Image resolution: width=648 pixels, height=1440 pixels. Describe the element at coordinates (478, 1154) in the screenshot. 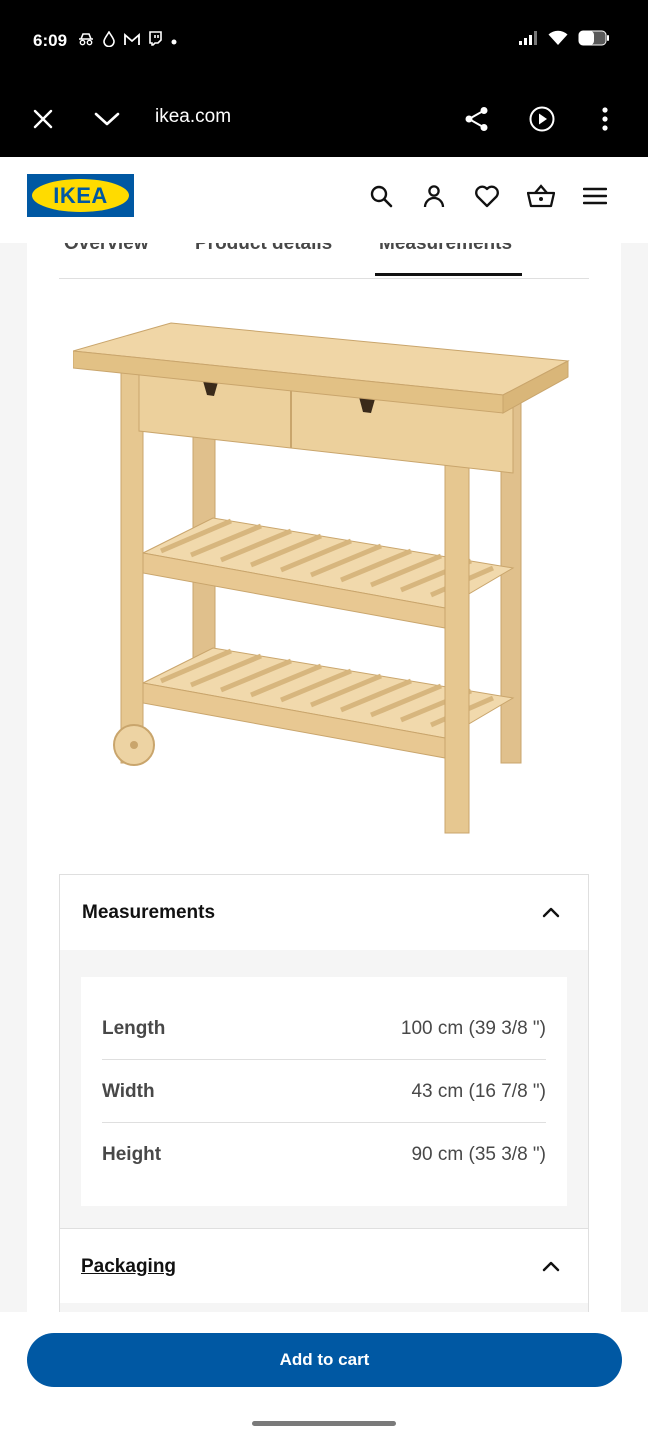

I see `measurement-value: 90 cm (35 3/8 ")` at that location.